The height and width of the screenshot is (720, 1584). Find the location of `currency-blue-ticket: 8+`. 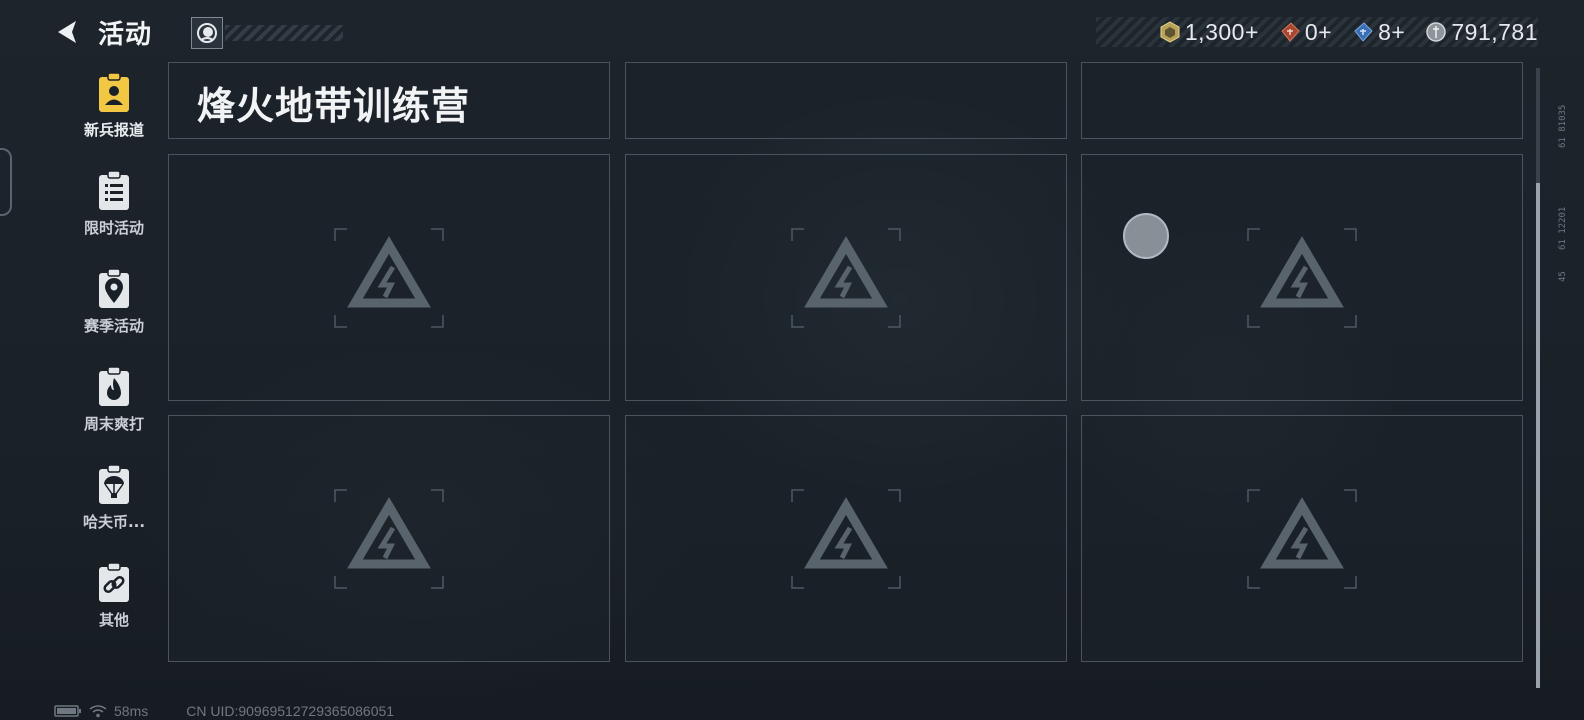

currency-blue-ticket: 8+ is located at coordinates (1378, 32).